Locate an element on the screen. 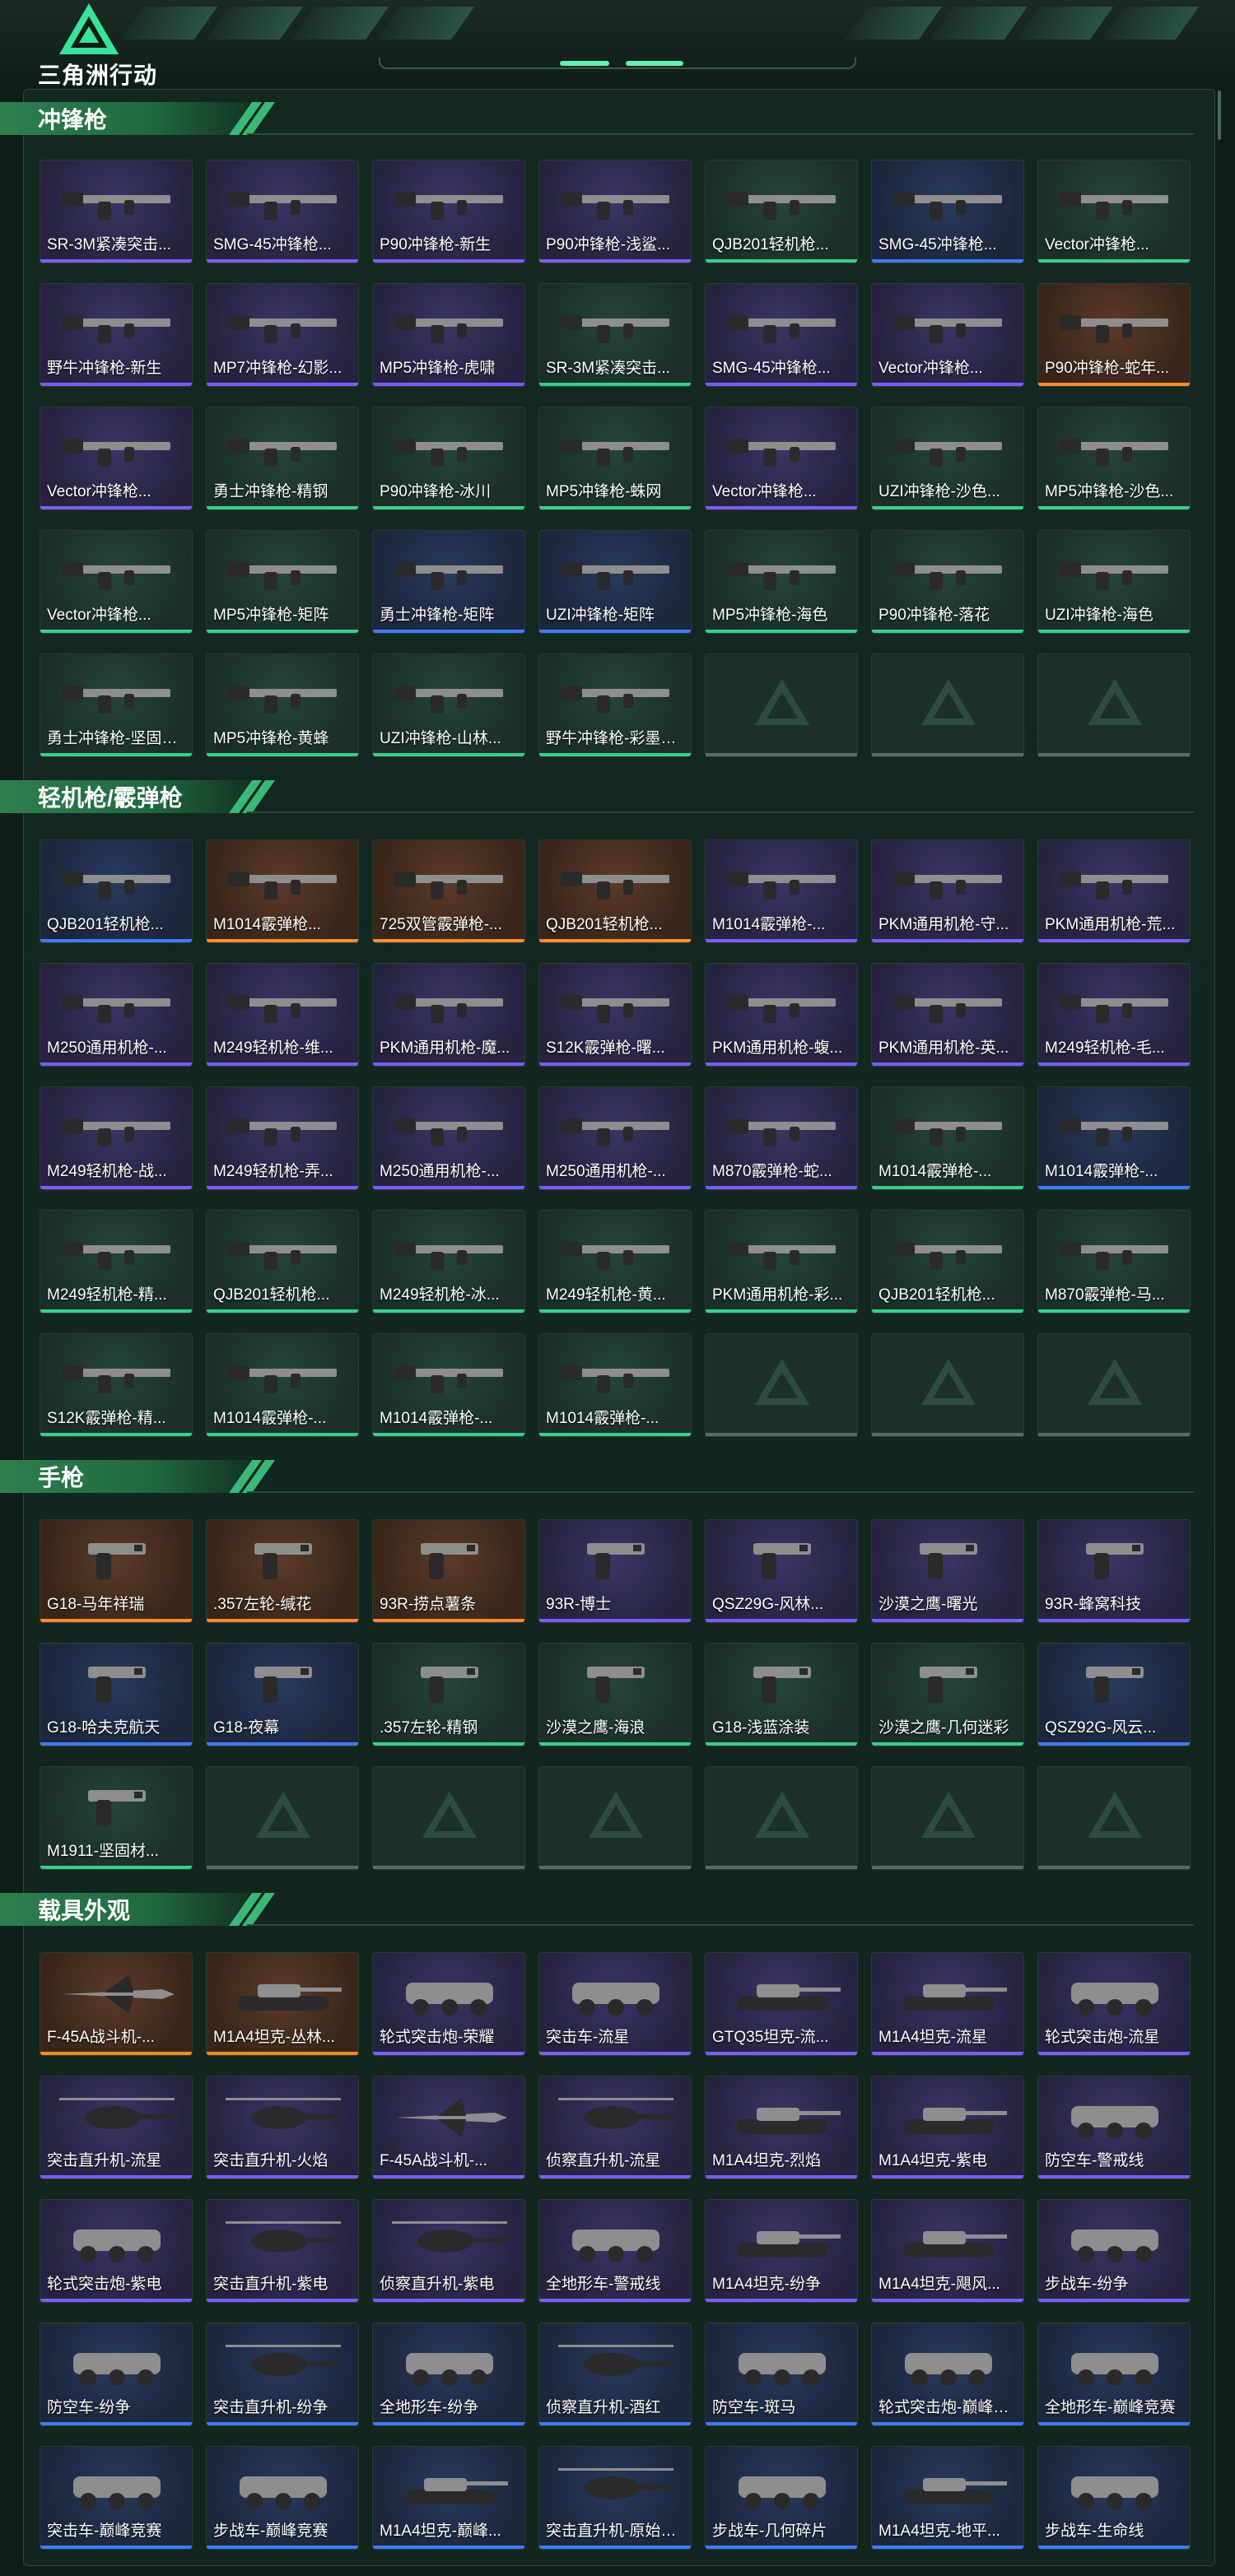 The width and height of the screenshot is (1235, 2576). item-card: 侦察直升机-酒红 is located at coordinates (615, 2374).